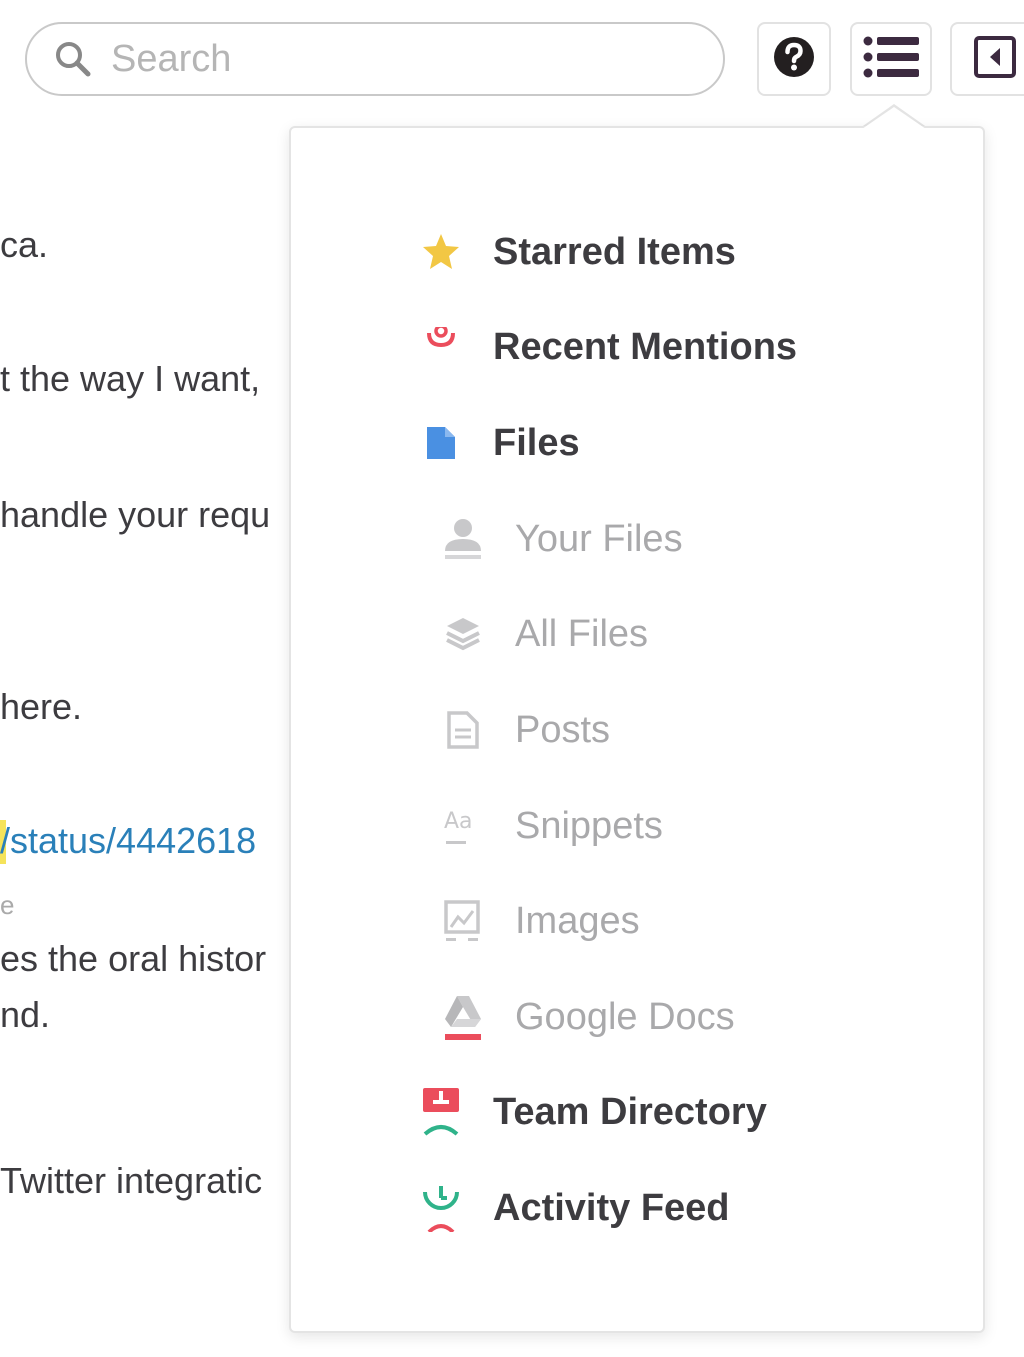 The width and height of the screenshot is (1024, 1357). What do you see at coordinates (614, 251) in the screenshot?
I see `menu-item-label: Starred Items` at bounding box center [614, 251].